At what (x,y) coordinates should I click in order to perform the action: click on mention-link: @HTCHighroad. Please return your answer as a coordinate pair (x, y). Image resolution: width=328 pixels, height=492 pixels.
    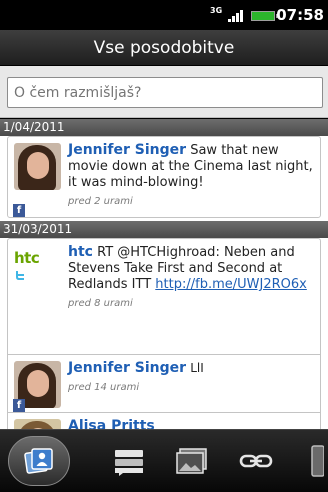
    Looking at the image, I should click on (166, 252).